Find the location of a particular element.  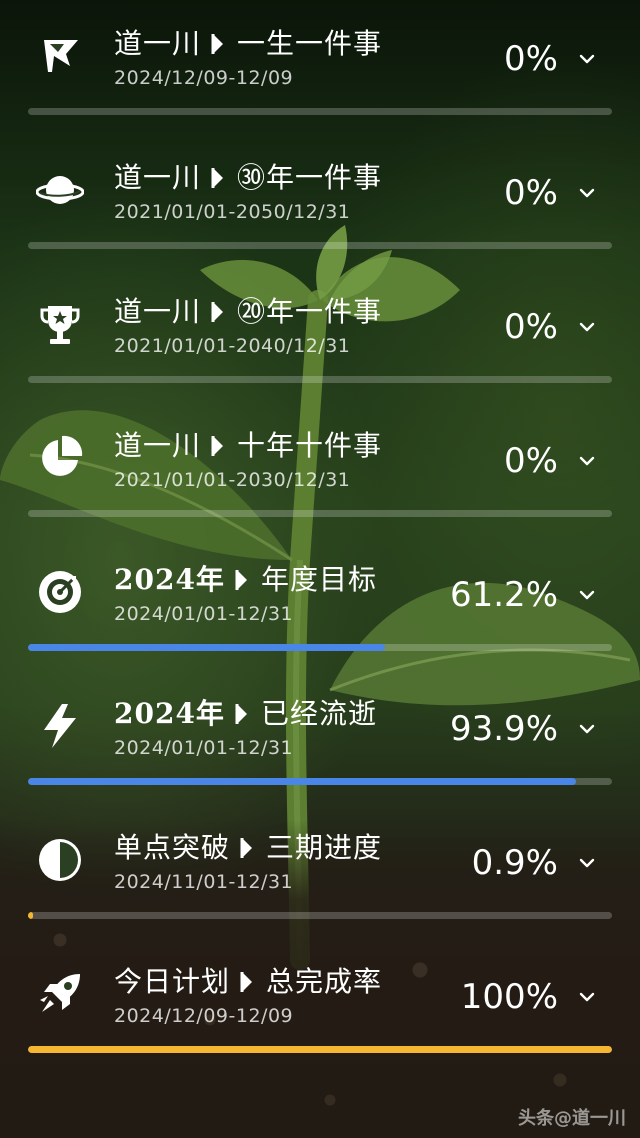

item-date-range: 2024/11/01-12/31 is located at coordinates (204, 882).